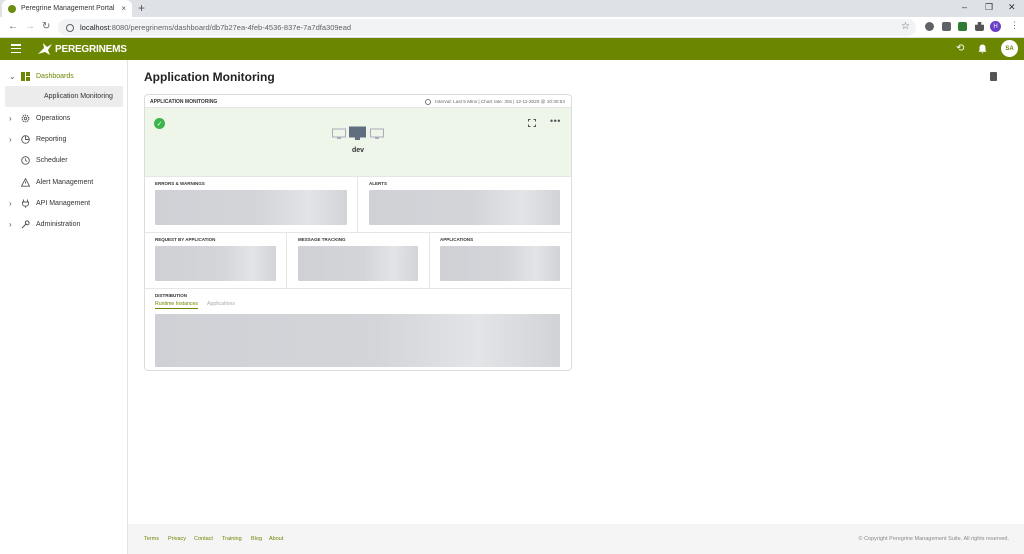  I want to click on sidebar-item-scheduler: Scheduler, so click(63, 160).